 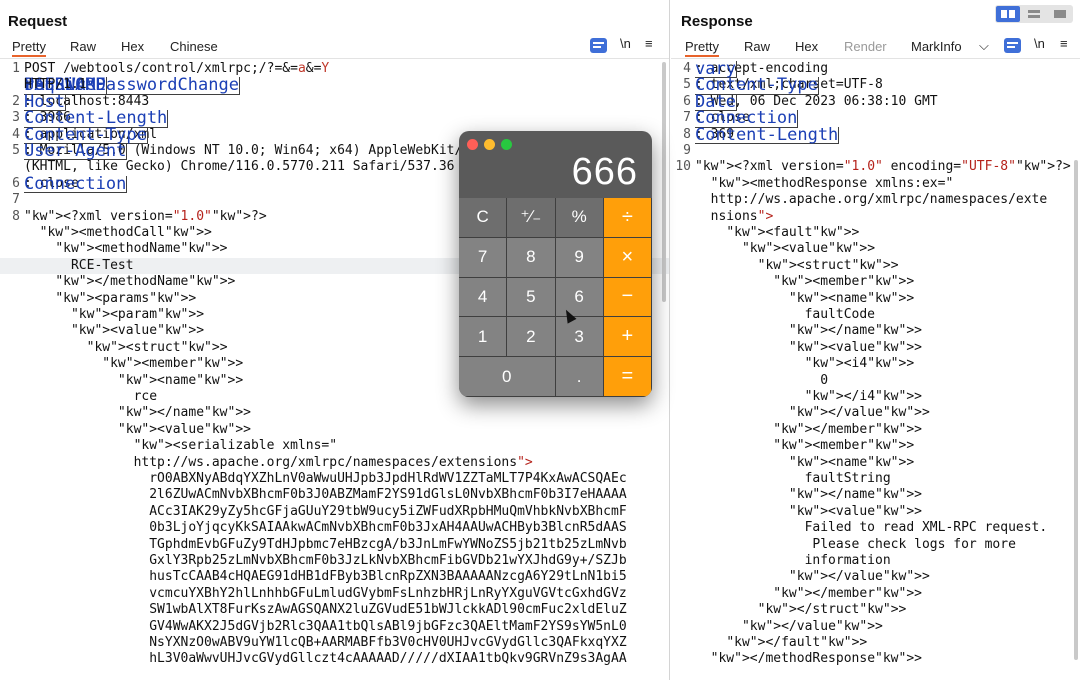 What do you see at coordinates (875, 659) in the screenshot?
I see `code-line: "kw"></methodResponse"kw">>` at bounding box center [875, 659].